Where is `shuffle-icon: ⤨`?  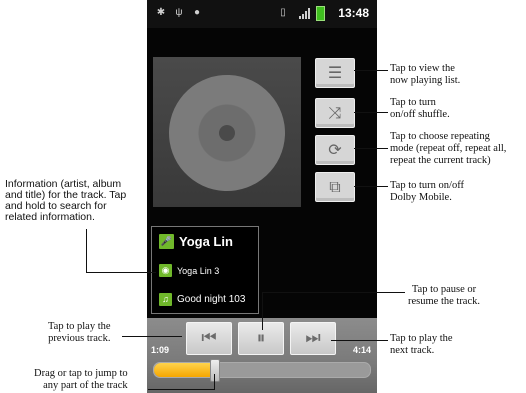 shuffle-icon: ⤨ is located at coordinates (335, 112).